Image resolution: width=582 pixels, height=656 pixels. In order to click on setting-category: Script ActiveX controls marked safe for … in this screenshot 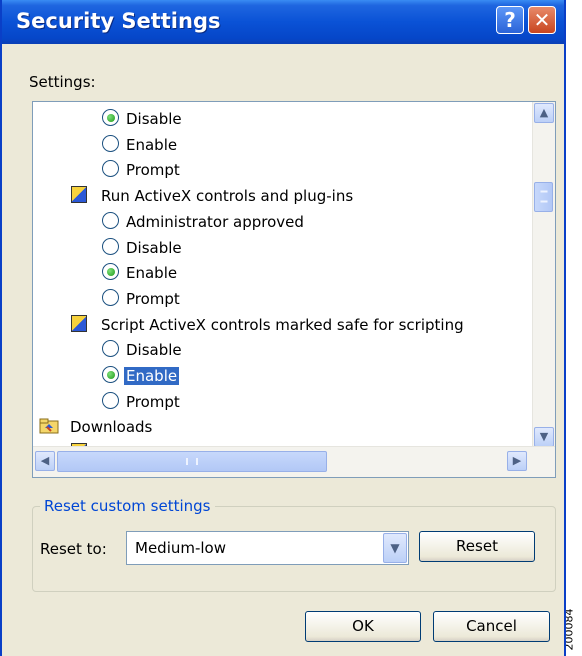, I will do `click(278, 325)`.